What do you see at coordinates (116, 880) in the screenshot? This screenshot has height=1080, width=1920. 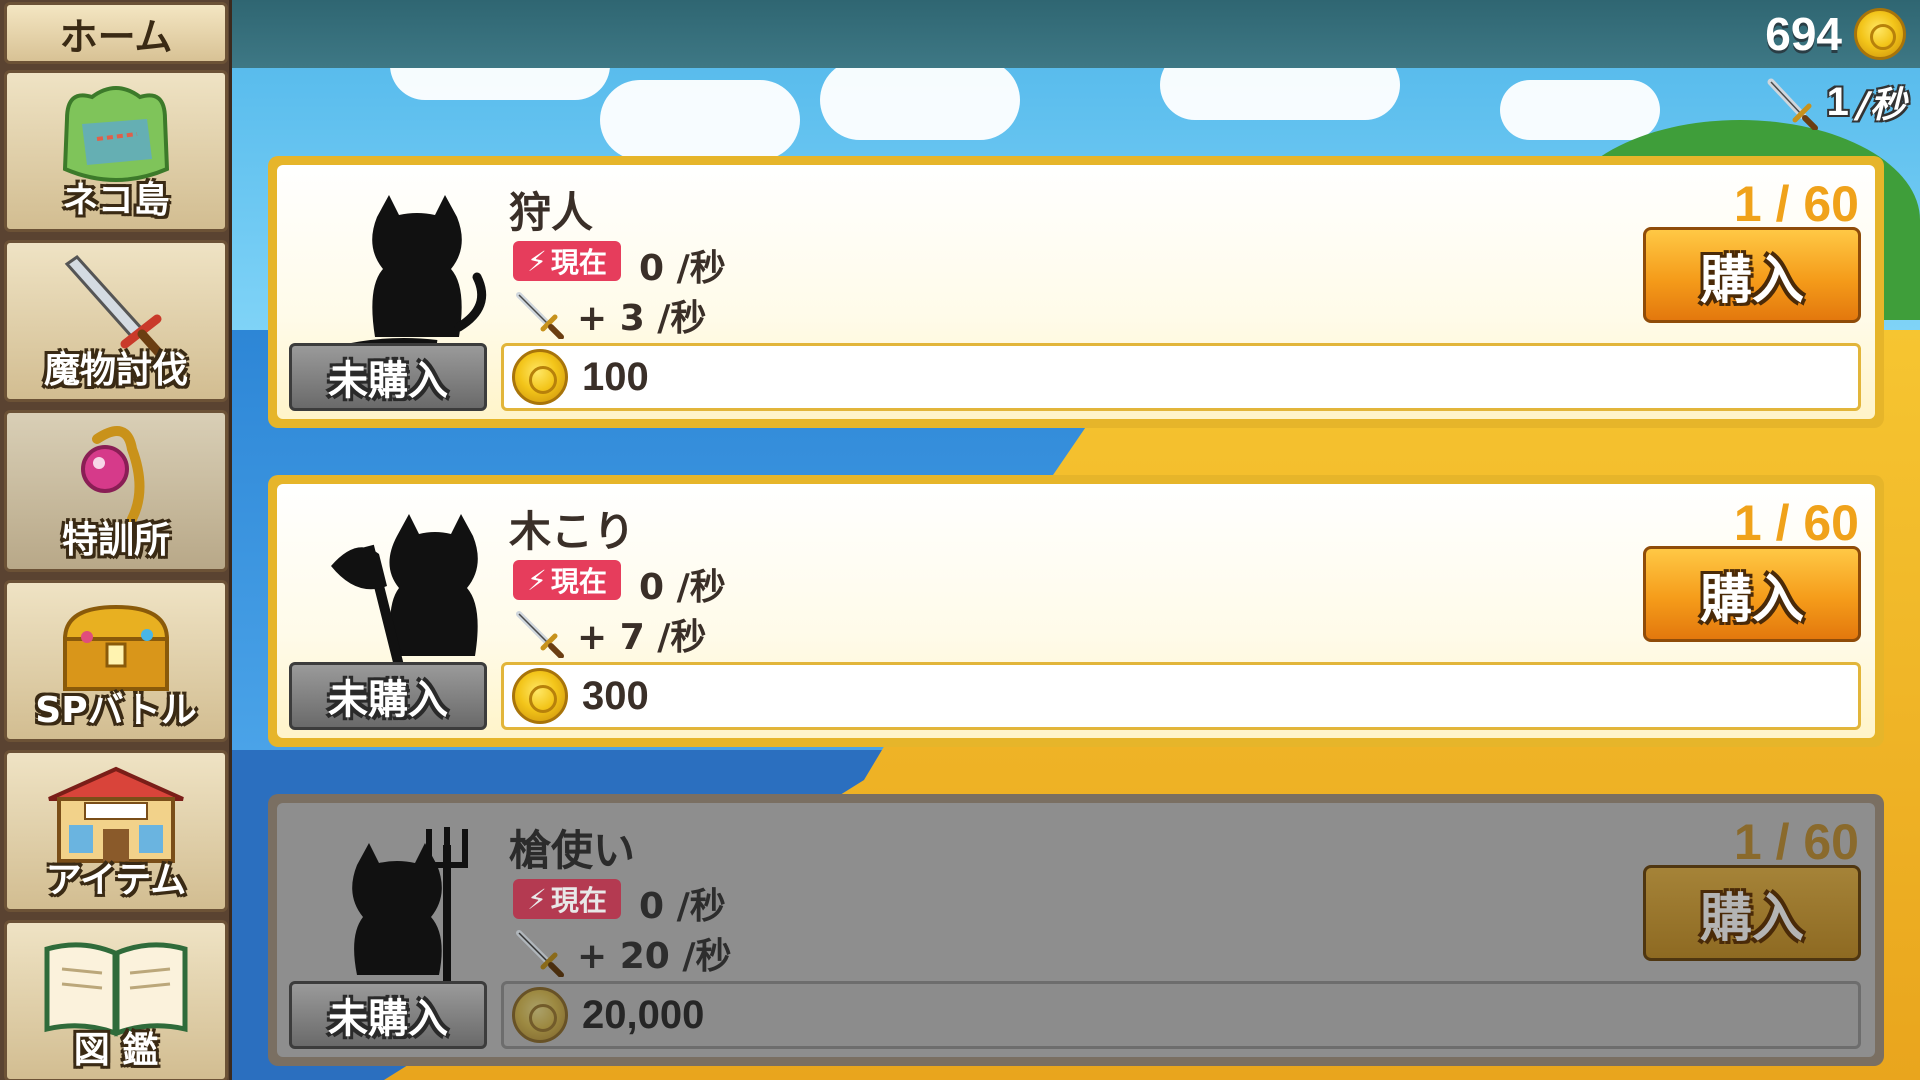 I see `sidebar-item-label: アイテム` at bounding box center [116, 880].